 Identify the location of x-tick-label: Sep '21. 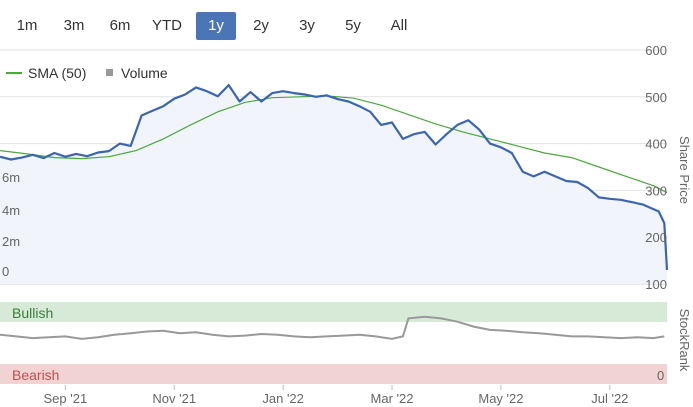
(65, 398).